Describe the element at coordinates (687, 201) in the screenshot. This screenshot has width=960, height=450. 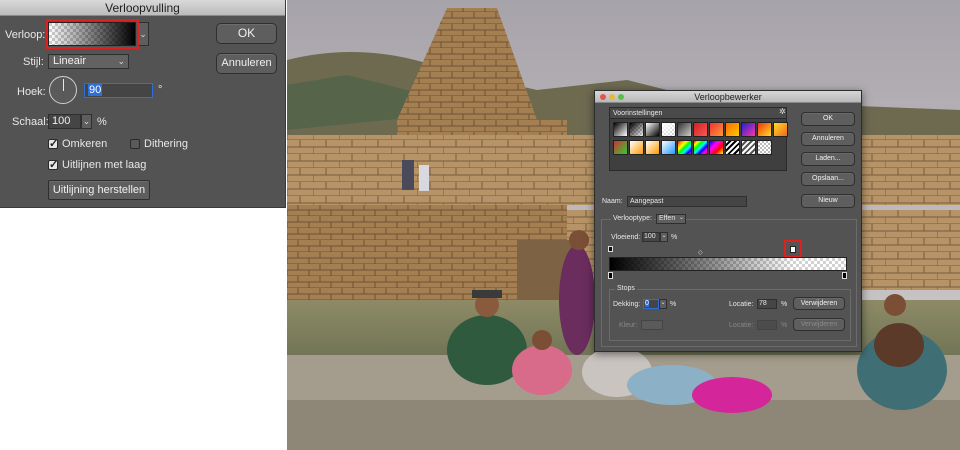
I see `name-input: Aangepast` at that location.